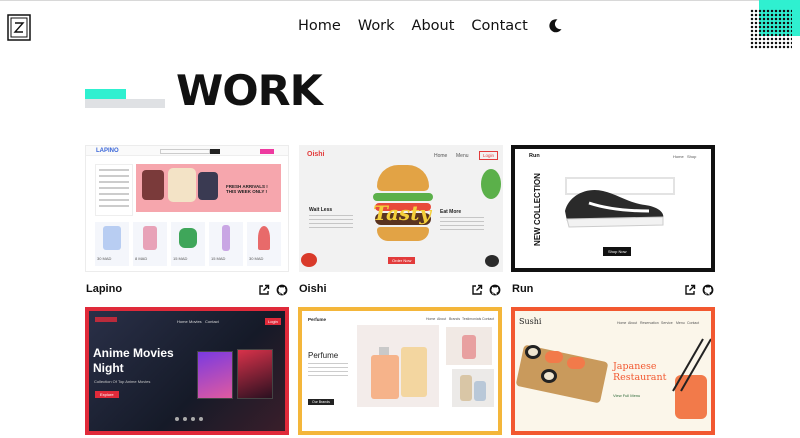 Image resolution: width=800 pixels, height=438 pixels. Describe the element at coordinates (114, 190) in the screenshot. I see `lapino-sidebar` at that location.